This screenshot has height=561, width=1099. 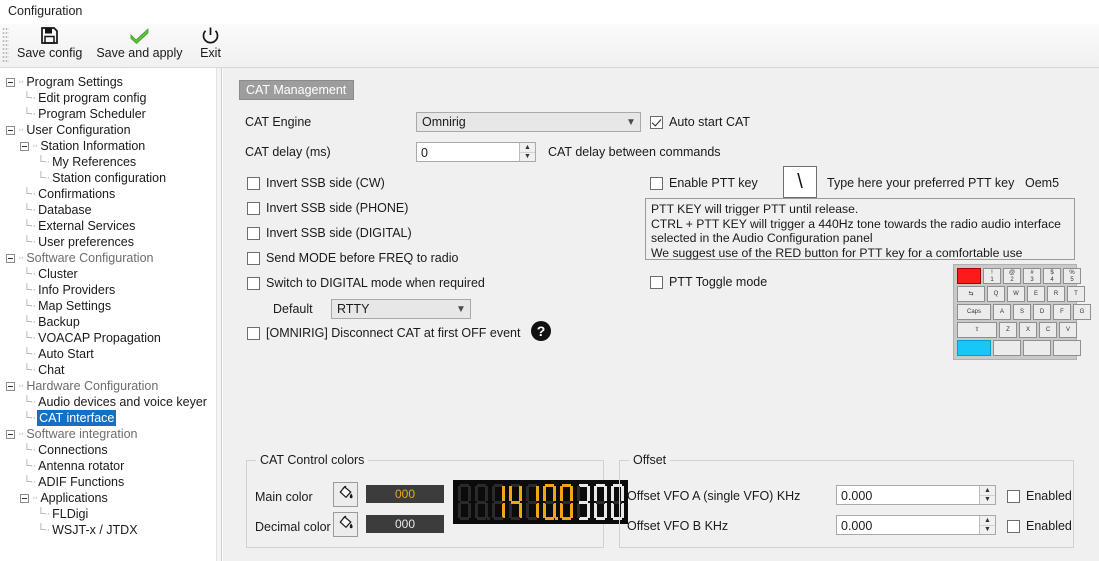 What do you see at coordinates (110, 482) in the screenshot?
I see `sidebar-item-adif-functions: └·· ADIF Functions` at bounding box center [110, 482].